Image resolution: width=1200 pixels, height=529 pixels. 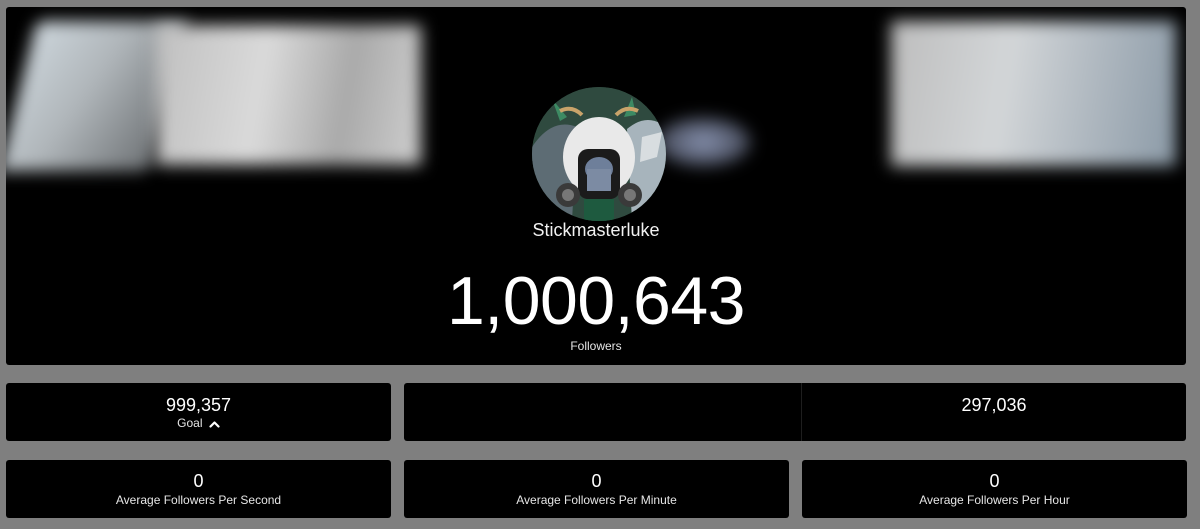 I want to click on avg-per-second-label: Average Followers Per Second, so click(x=198, y=500).